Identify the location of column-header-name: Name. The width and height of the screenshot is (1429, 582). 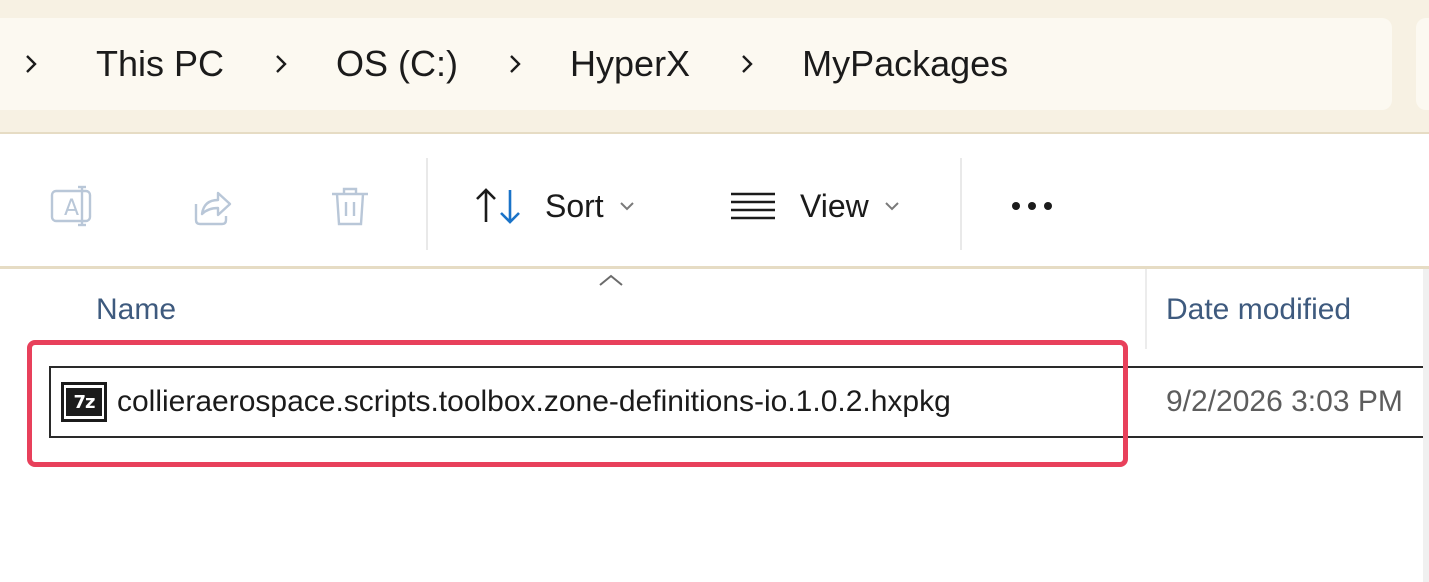
(136, 310).